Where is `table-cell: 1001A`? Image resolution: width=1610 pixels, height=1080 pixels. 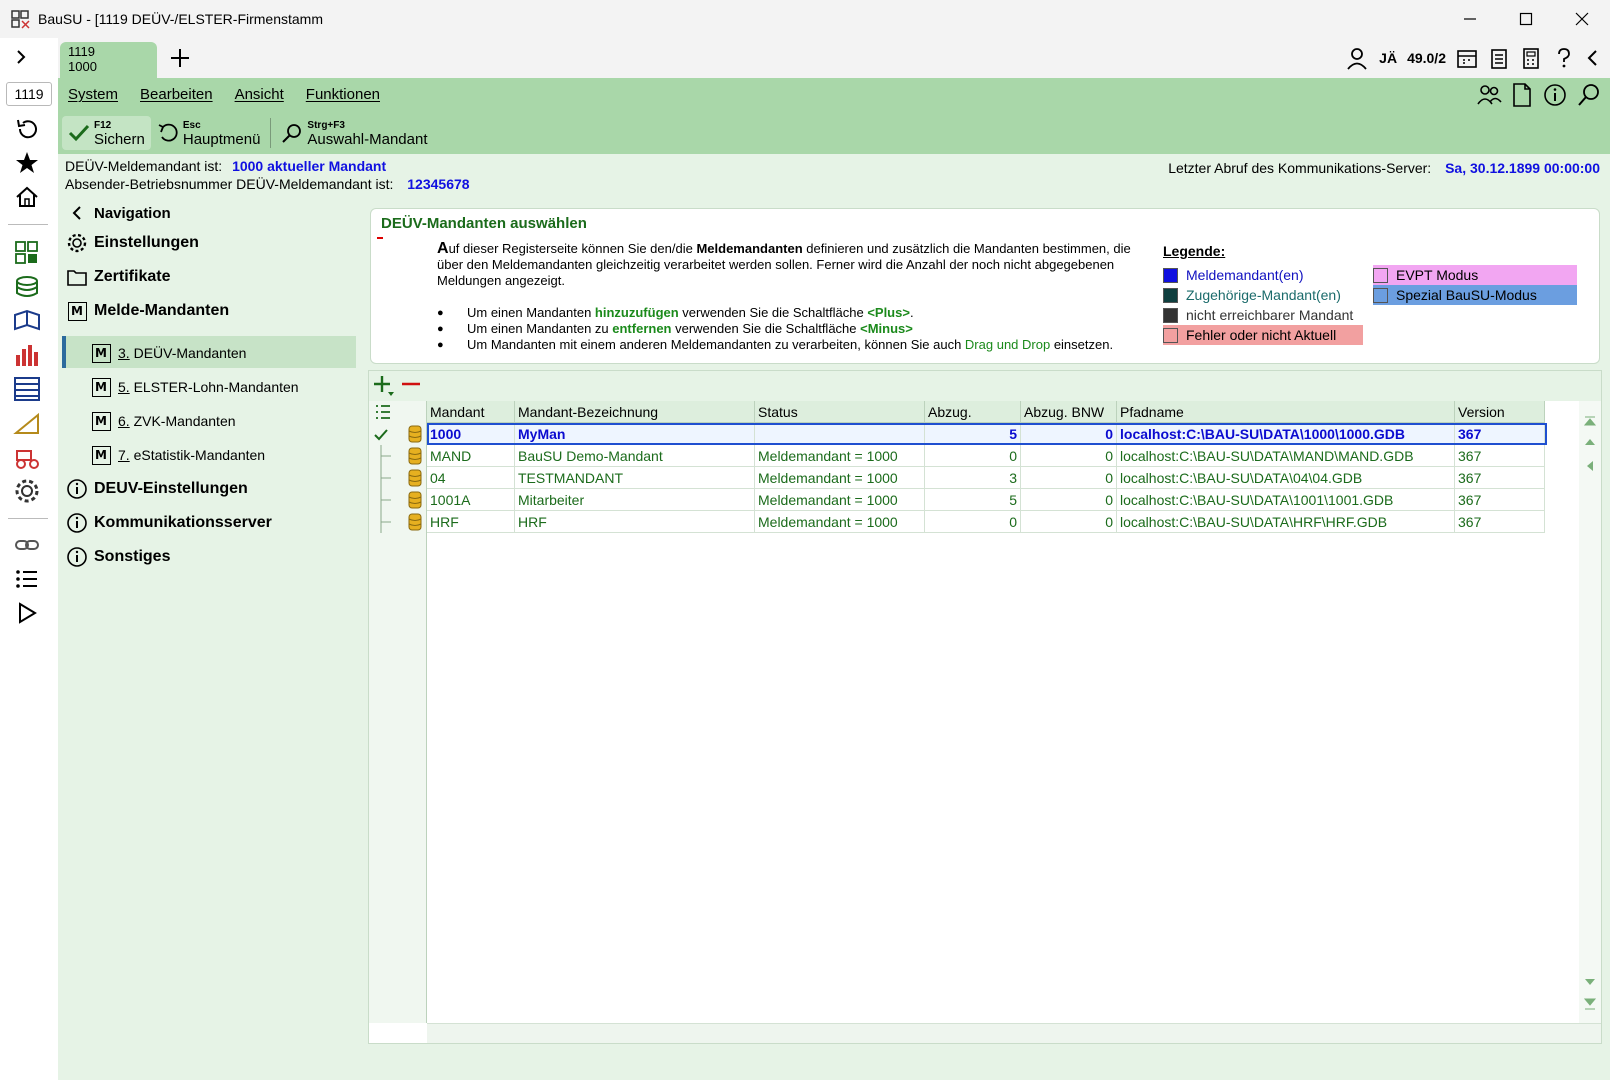
table-cell: 1001A is located at coordinates (471, 500).